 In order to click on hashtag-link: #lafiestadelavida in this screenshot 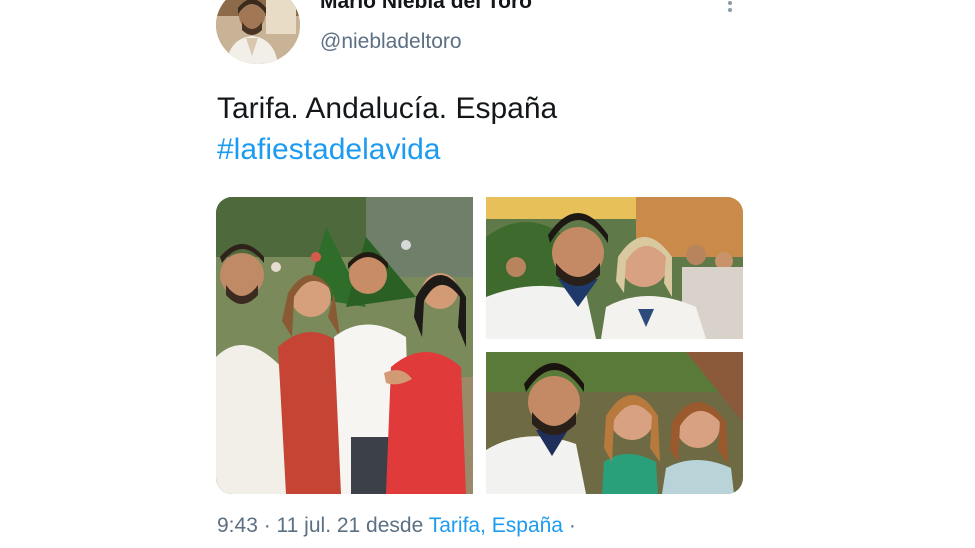, I will do `click(387, 149)`.